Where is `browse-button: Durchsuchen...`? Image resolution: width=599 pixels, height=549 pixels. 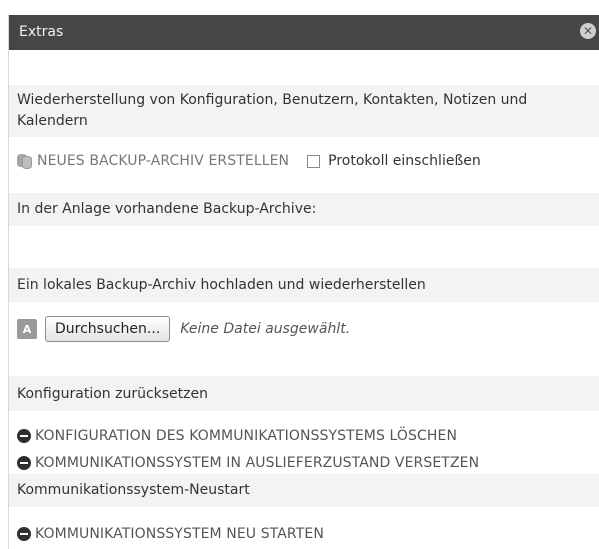
browse-button: Durchsuchen... is located at coordinates (108, 329).